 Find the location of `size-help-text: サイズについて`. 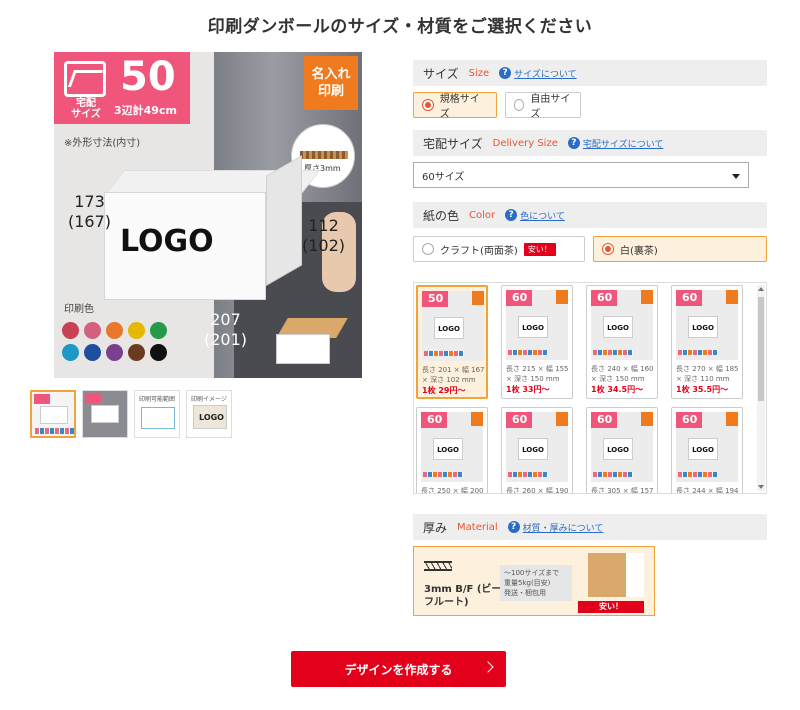

size-help-text: サイズについて is located at coordinates (545, 74).